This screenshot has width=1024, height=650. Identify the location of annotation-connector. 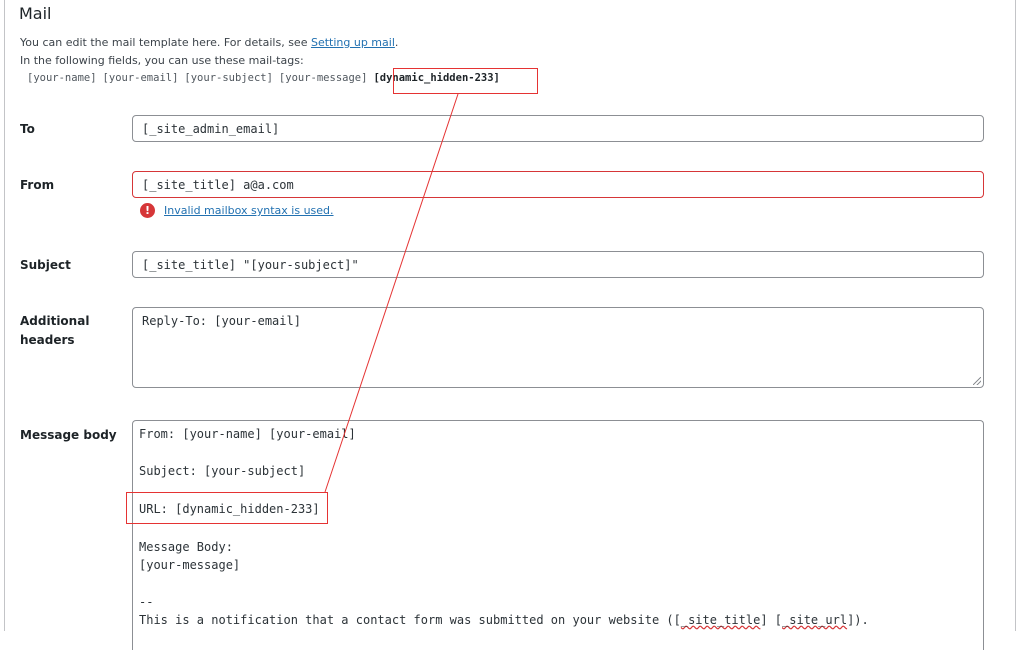
(391, 293).